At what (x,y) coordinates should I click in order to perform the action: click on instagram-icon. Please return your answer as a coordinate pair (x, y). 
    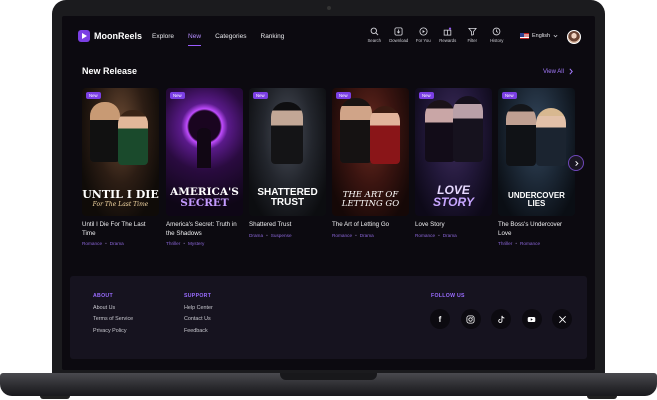
    Looking at the image, I should click on (470, 319).